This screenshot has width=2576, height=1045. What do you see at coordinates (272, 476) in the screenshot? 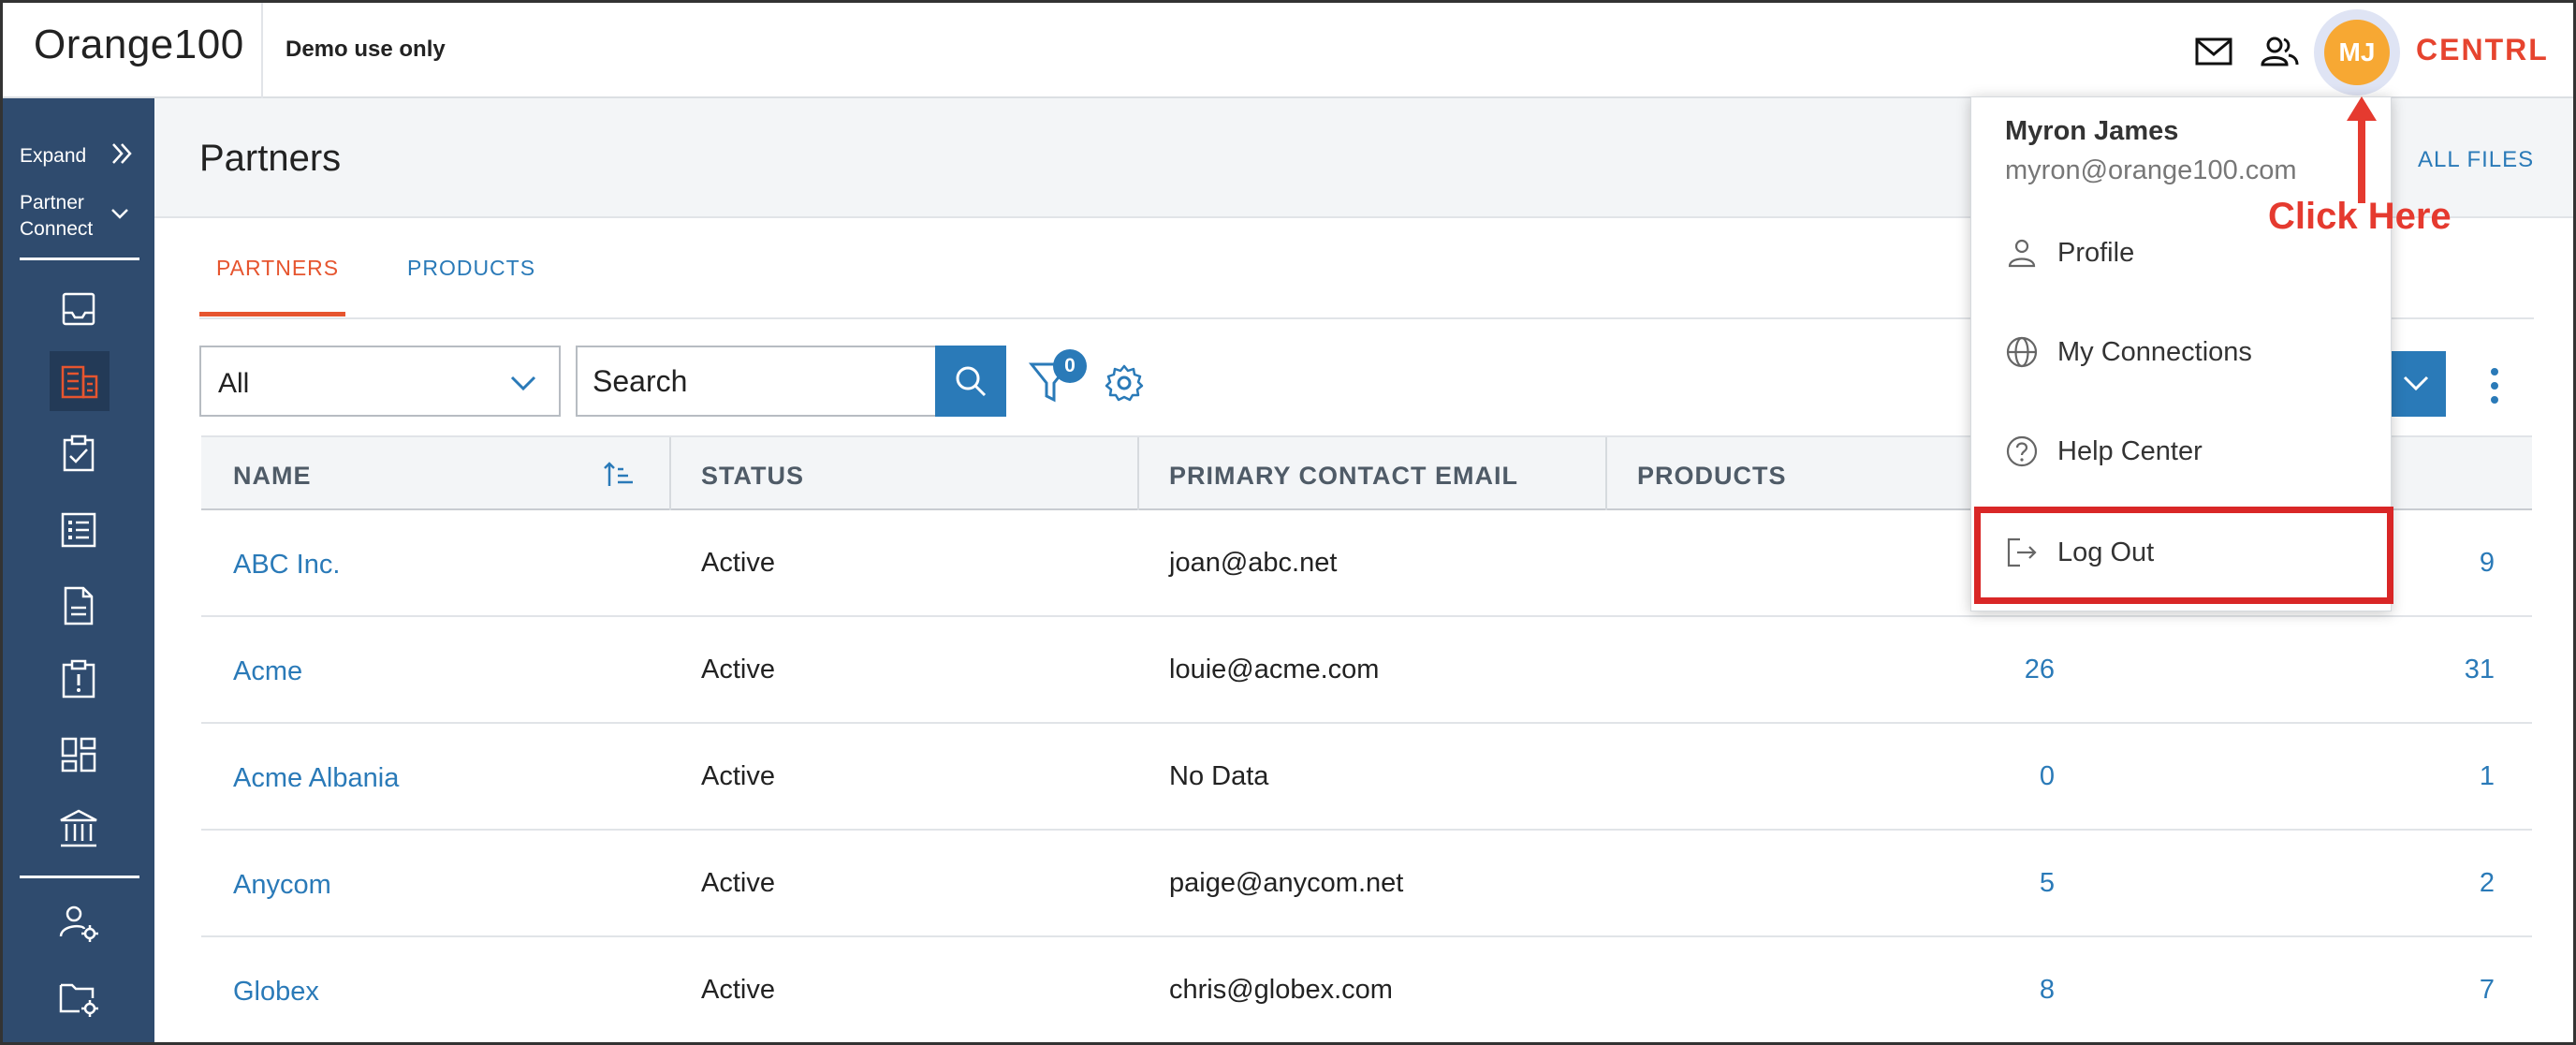
I see `column-header-name: NAME` at bounding box center [272, 476].